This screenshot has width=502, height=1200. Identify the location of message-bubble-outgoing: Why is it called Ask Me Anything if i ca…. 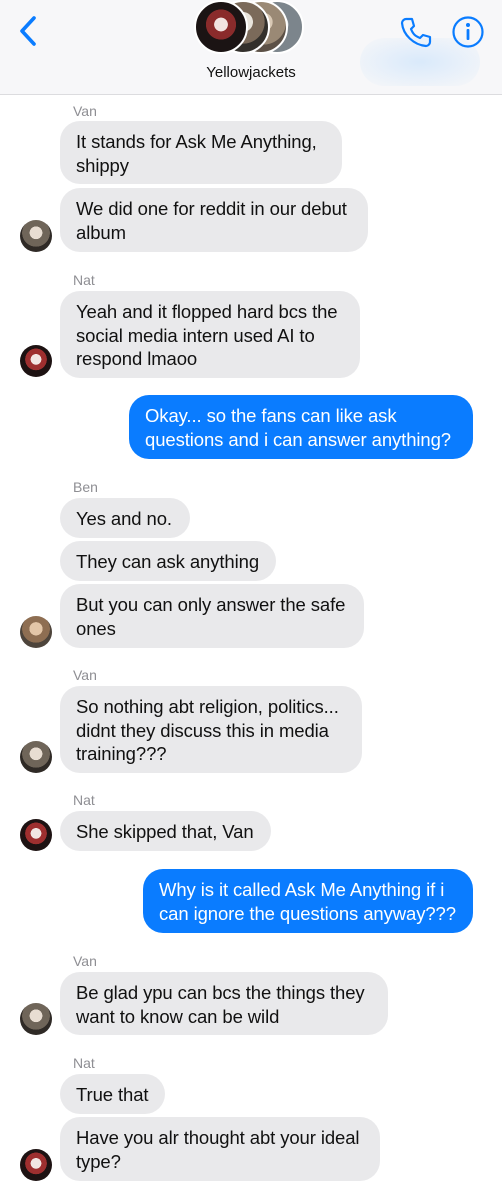
(308, 901).